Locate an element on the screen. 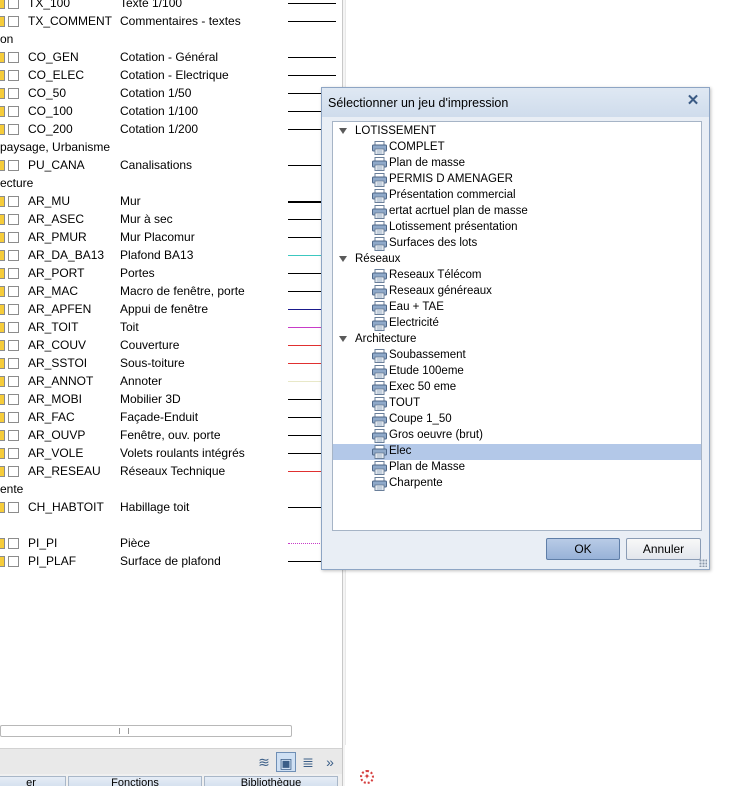  layer-row: PI_PI Pièce is located at coordinates (171, 543).